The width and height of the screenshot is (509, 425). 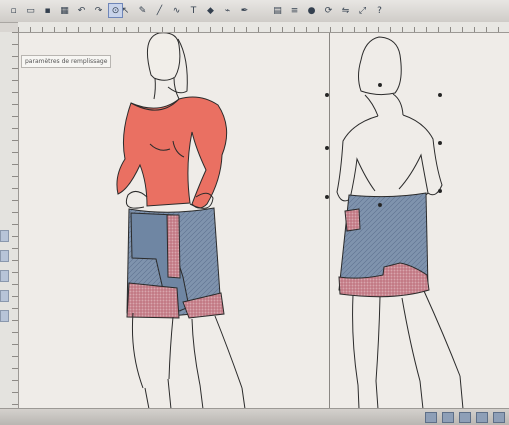 I want to click on color-icon: ●, so click(x=311, y=10).